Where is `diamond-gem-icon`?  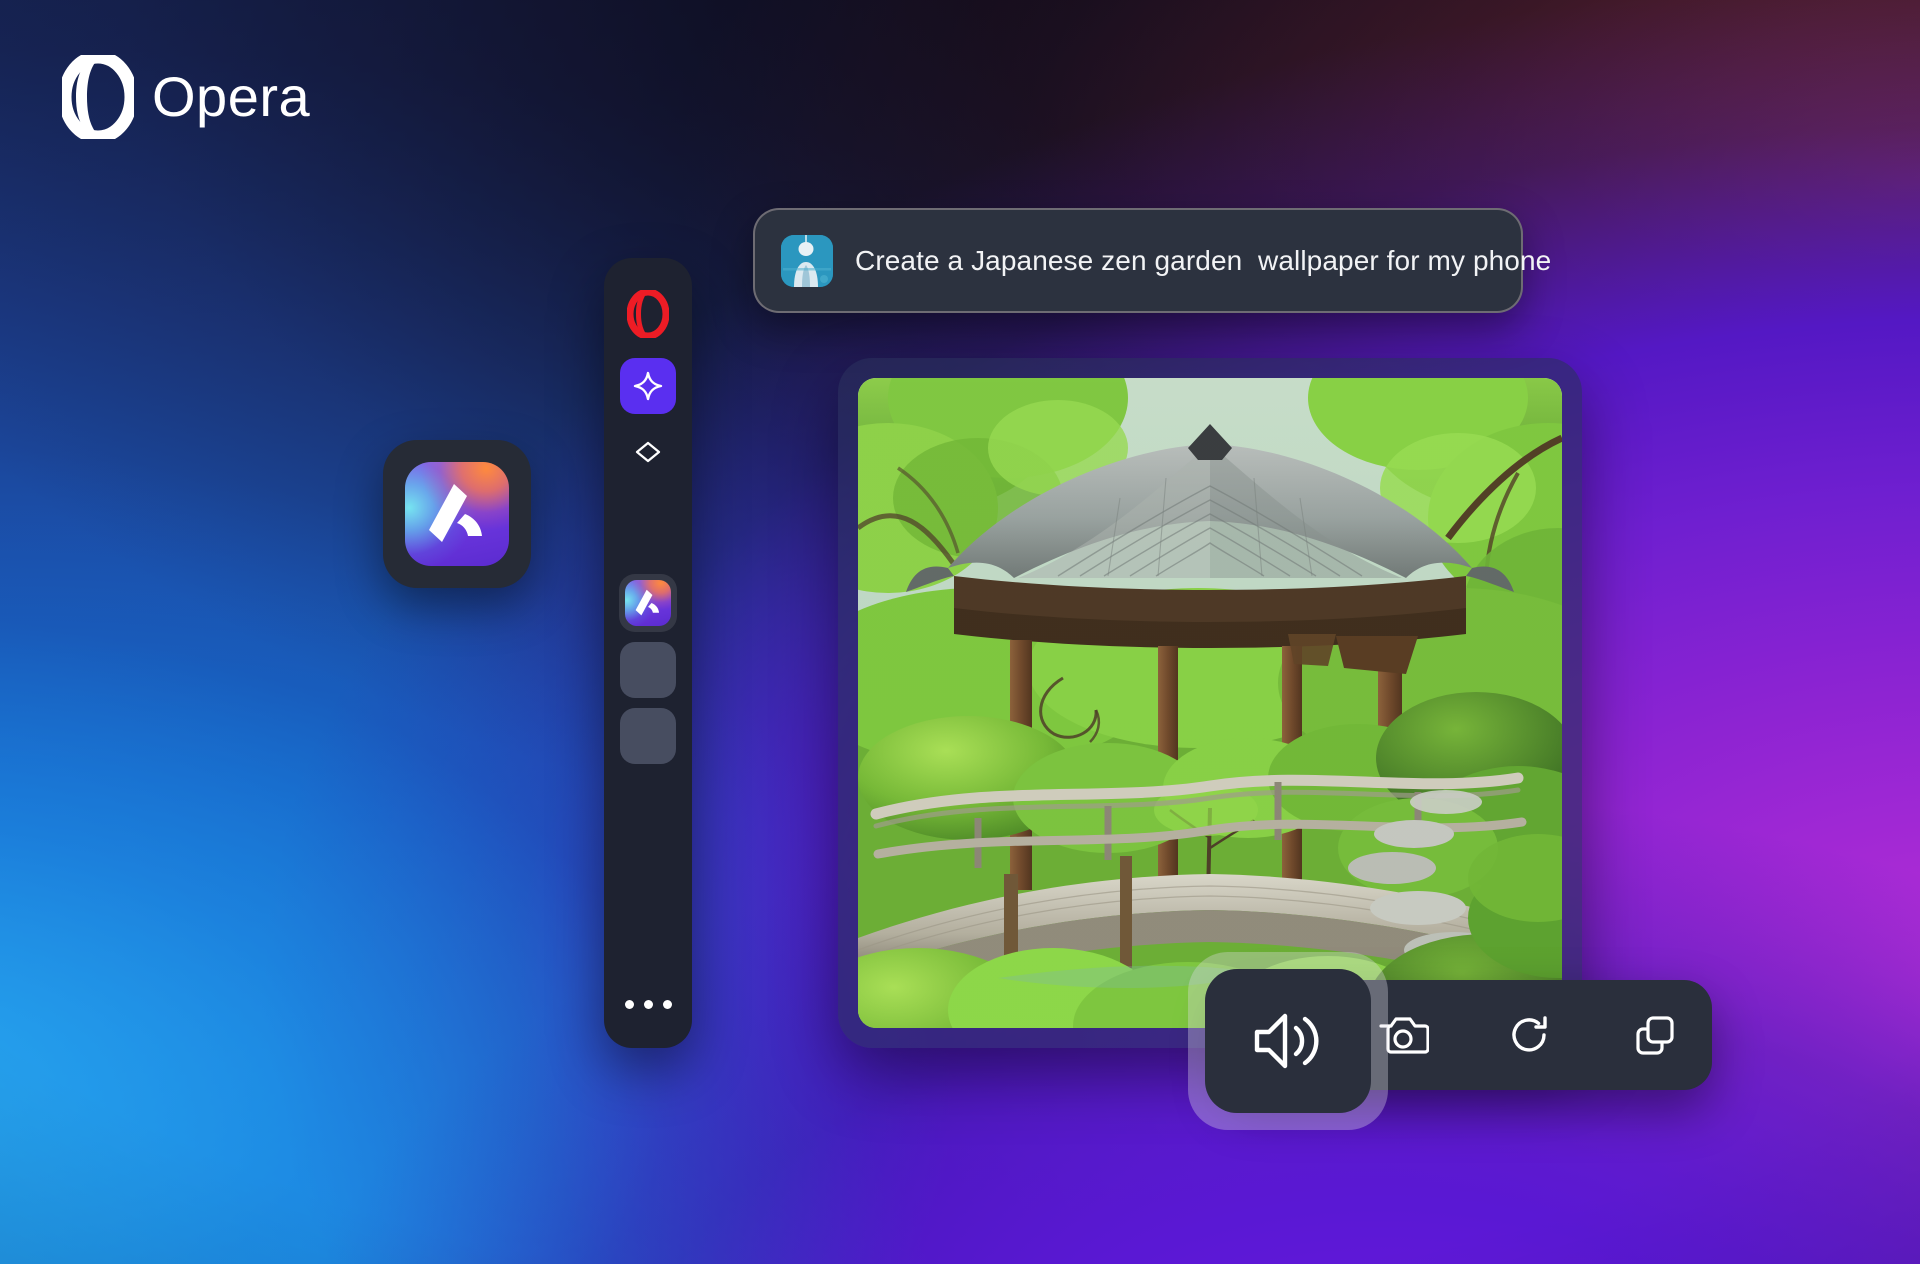
diamond-gem-icon is located at coordinates (648, 452).